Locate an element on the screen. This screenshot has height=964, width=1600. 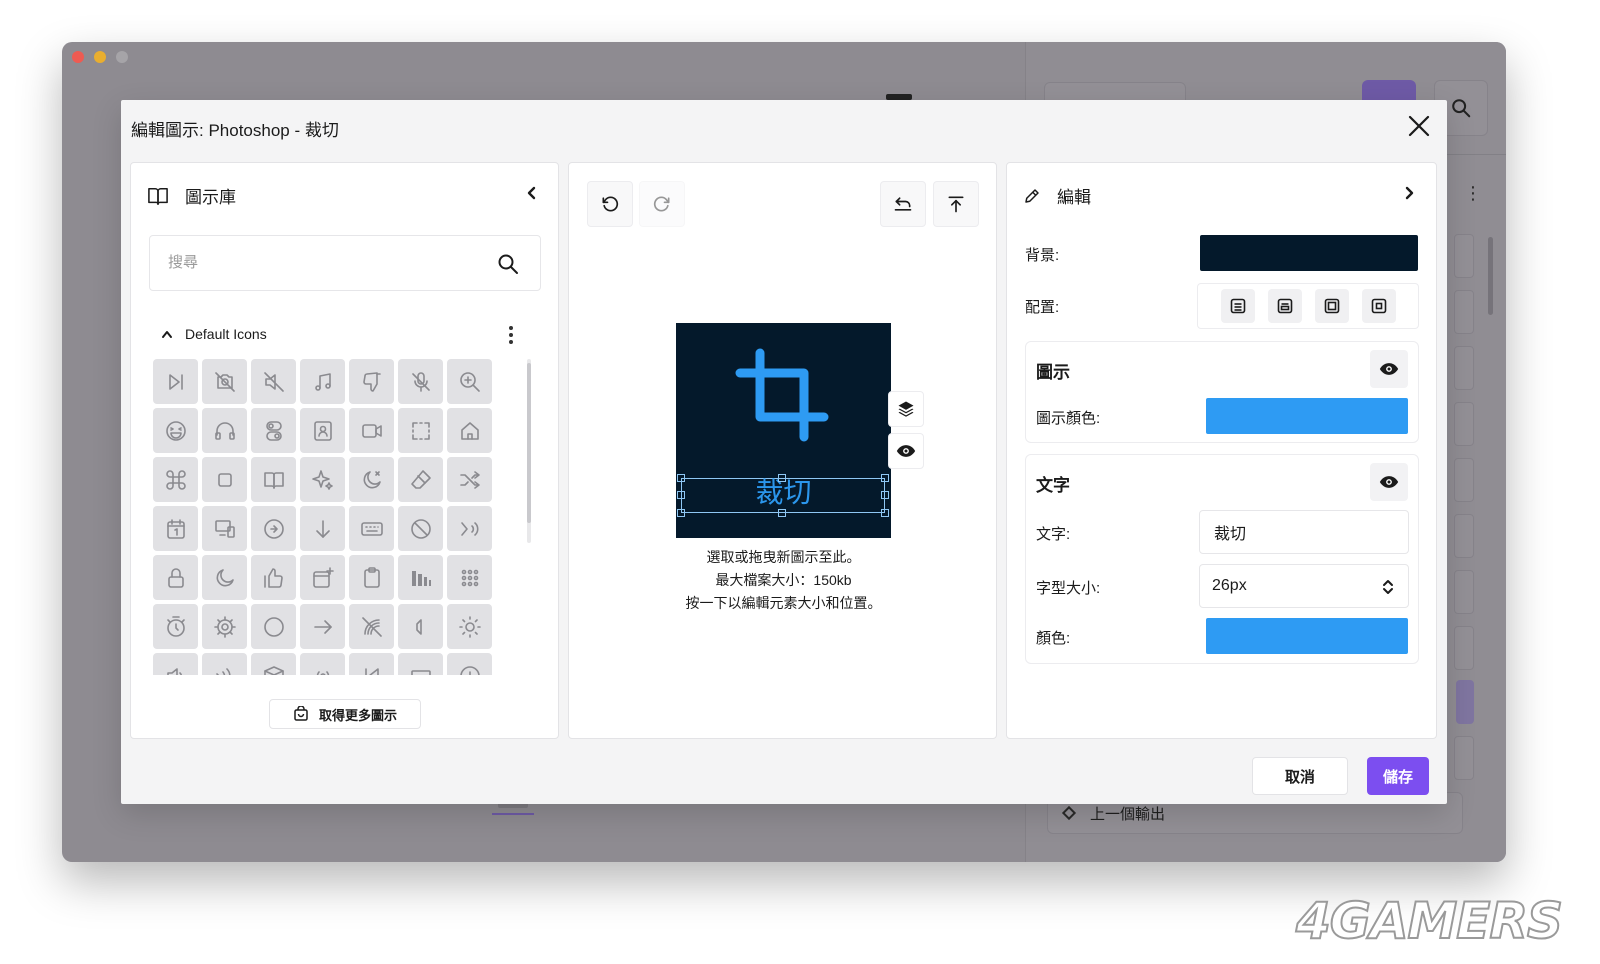
icon-preview-tile: 裁切 is located at coordinates (783, 430).